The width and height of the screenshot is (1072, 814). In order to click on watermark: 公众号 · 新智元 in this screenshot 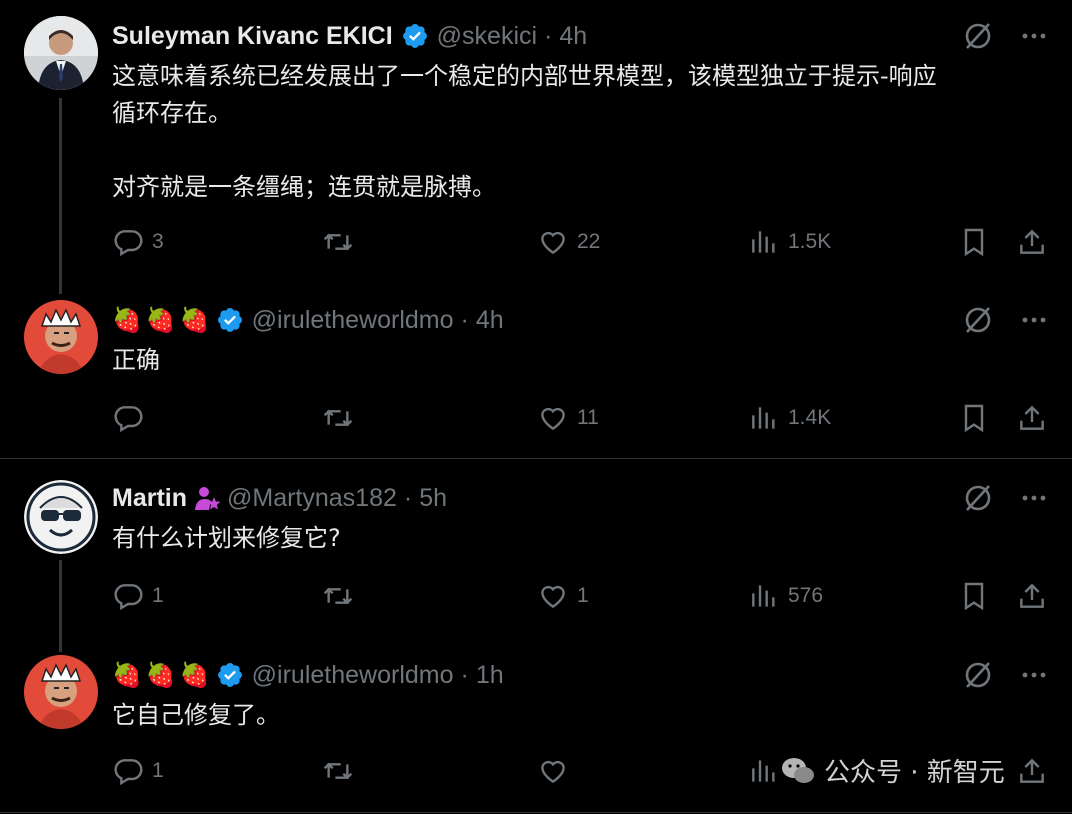, I will do `click(892, 770)`.